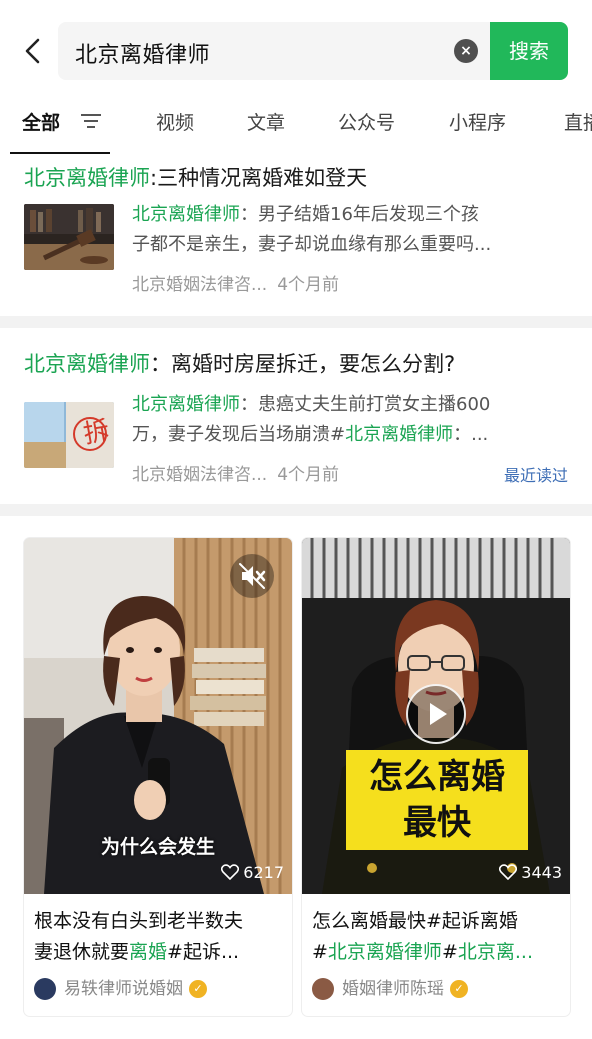 The width and height of the screenshot is (592, 1039). What do you see at coordinates (195, 177) in the screenshot?
I see `result-title: 北京离婚律师:三种情况离婚难如登天` at bounding box center [195, 177].